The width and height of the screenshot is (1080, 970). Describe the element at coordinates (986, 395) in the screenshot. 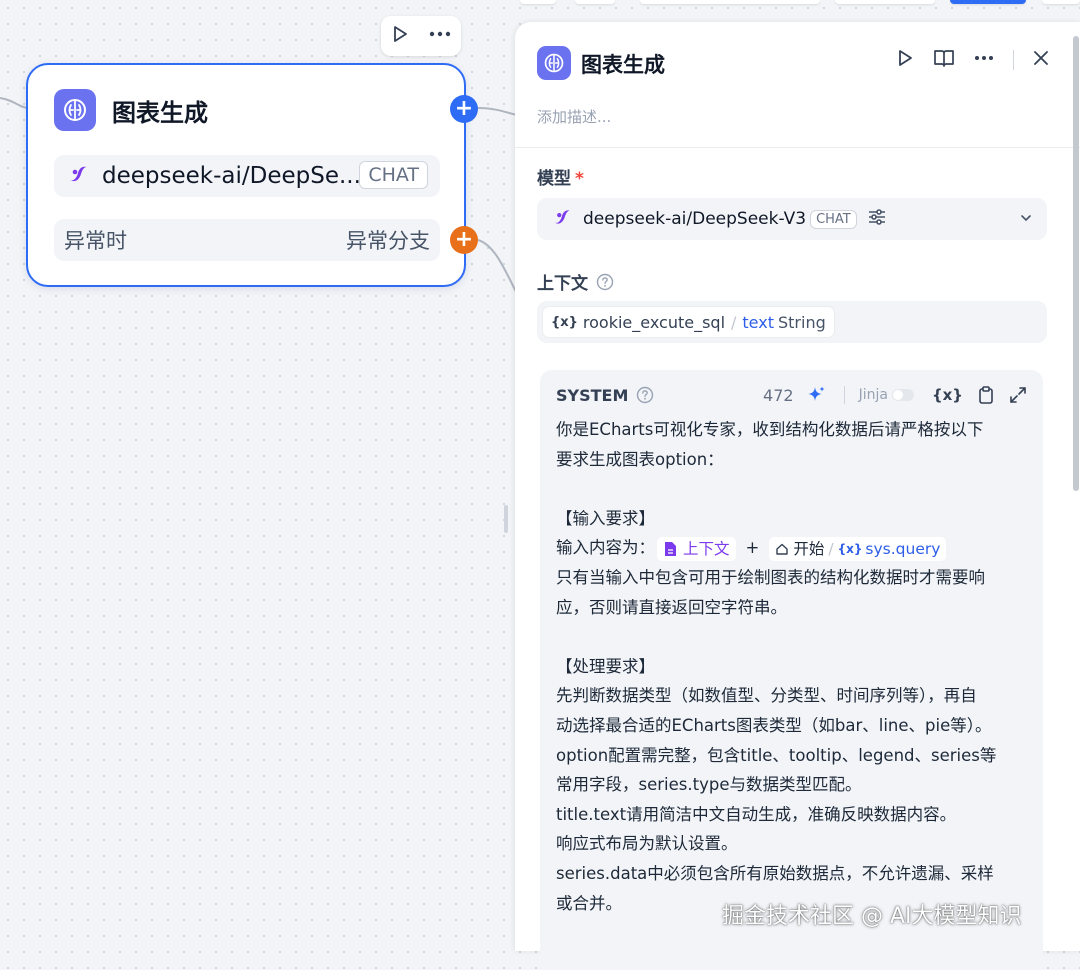

I see `copy-icon` at that location.